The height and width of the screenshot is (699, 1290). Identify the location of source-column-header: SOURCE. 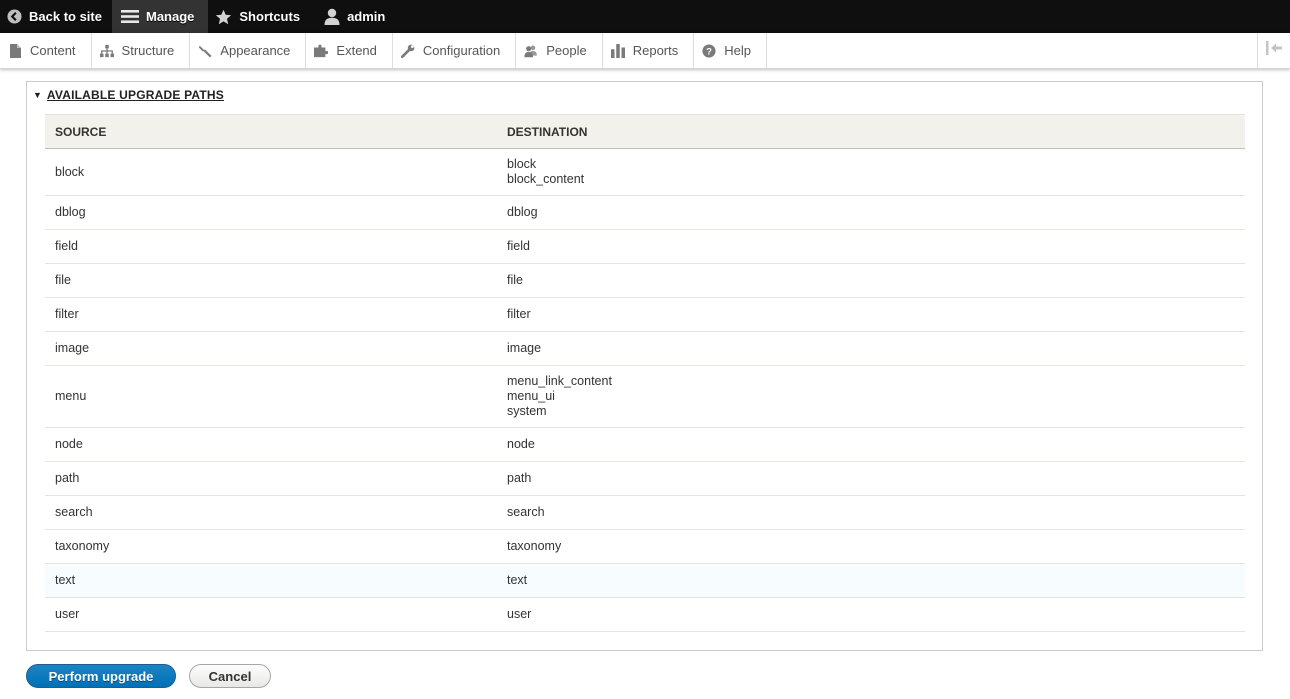
(271, 131).